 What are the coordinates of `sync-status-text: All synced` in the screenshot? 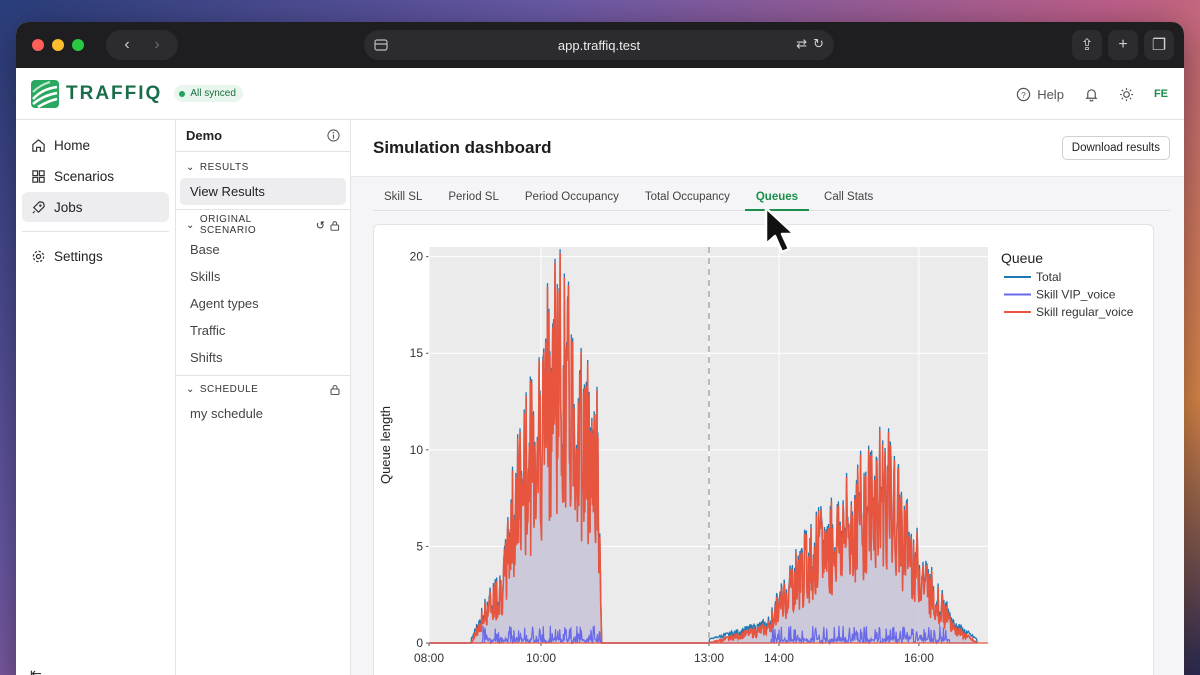 It's located at (213, 93).